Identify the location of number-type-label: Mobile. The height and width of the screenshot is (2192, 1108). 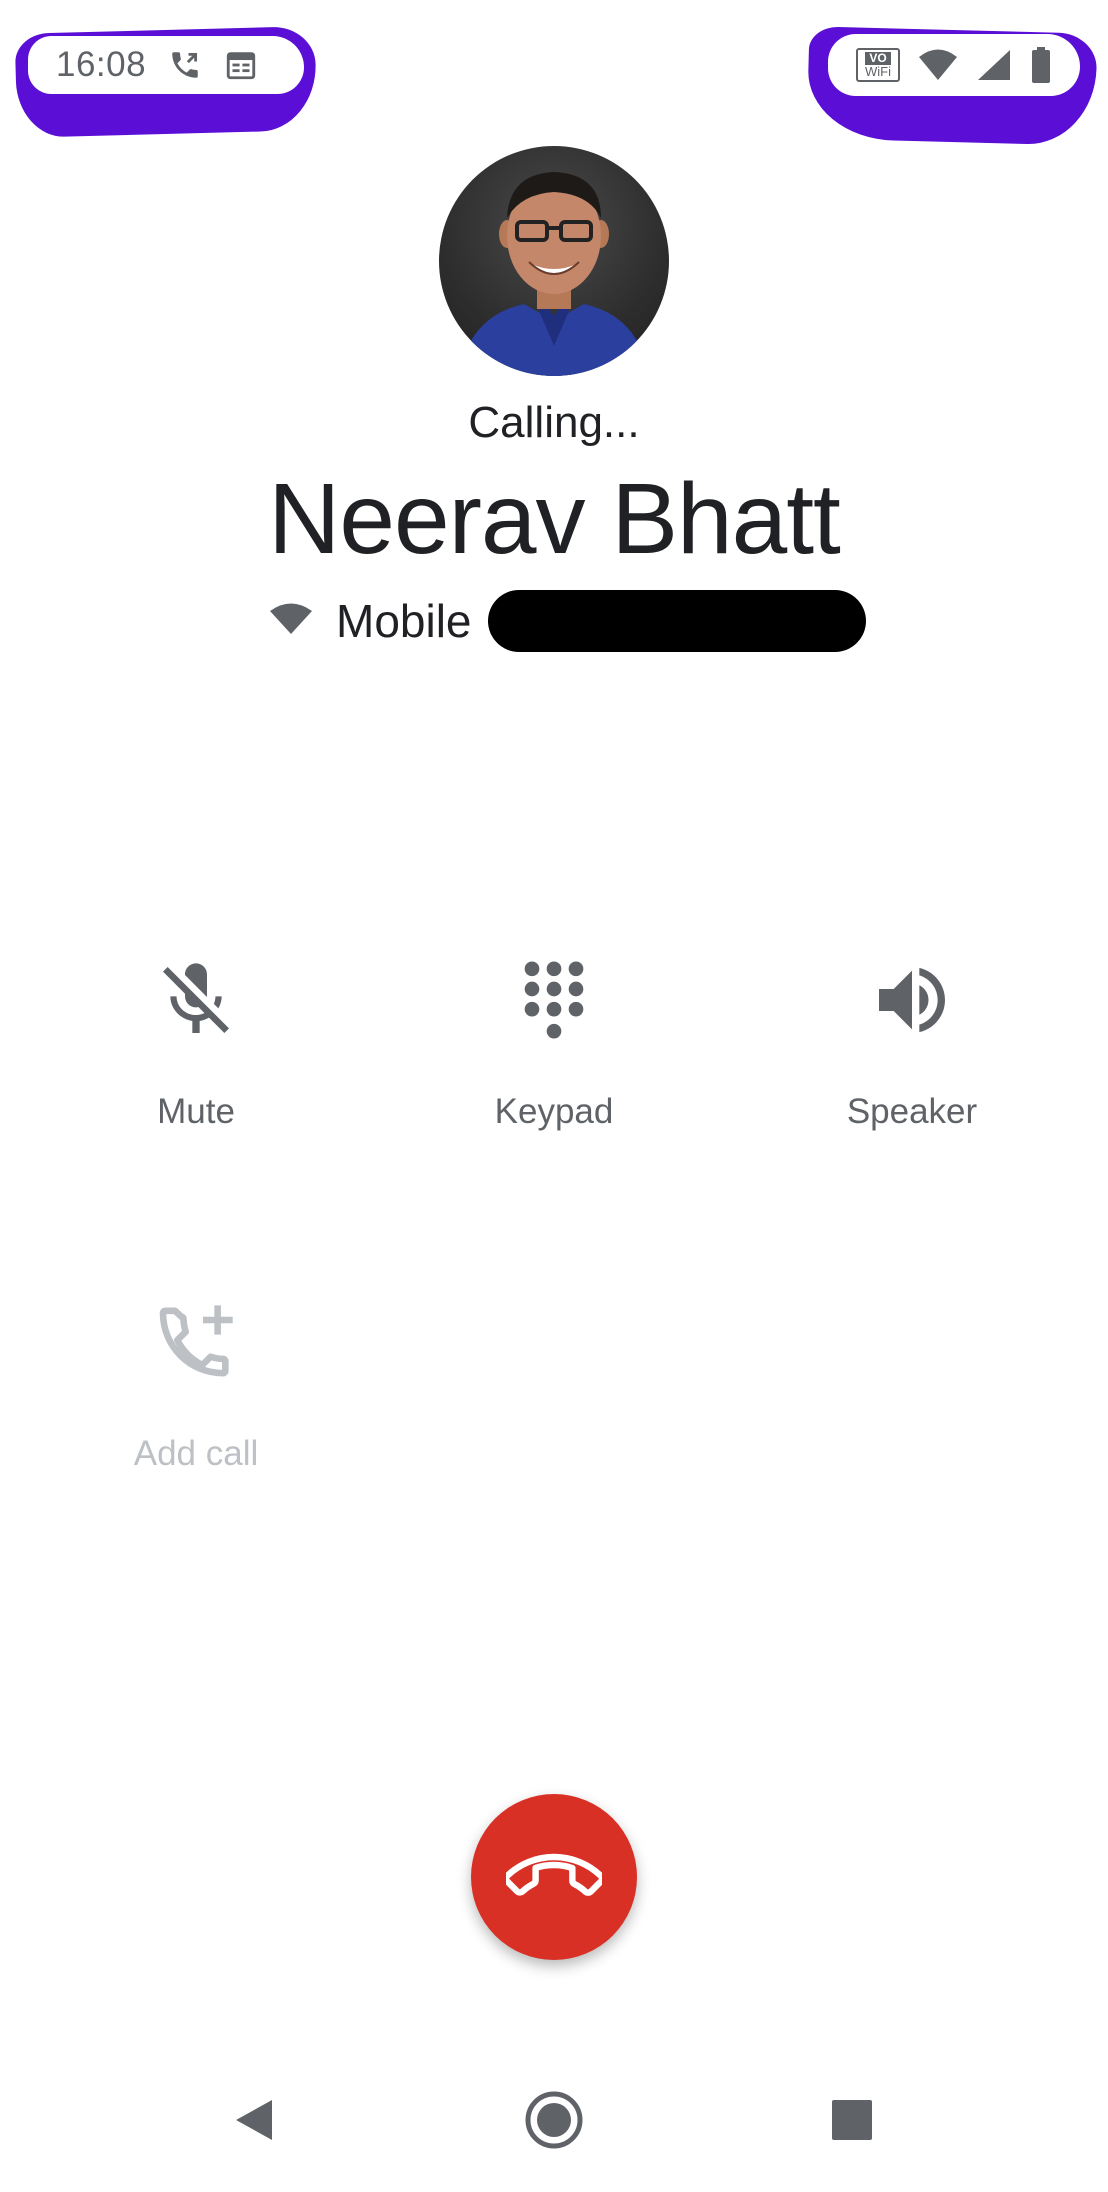
(404, 621).